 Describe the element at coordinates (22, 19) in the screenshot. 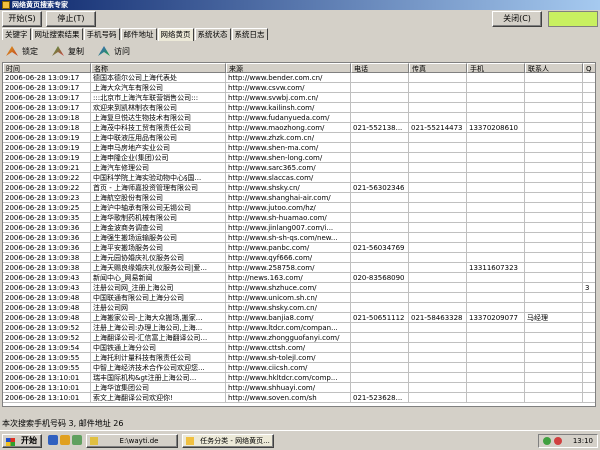

I see `start-button: 开始(S)` at that location.